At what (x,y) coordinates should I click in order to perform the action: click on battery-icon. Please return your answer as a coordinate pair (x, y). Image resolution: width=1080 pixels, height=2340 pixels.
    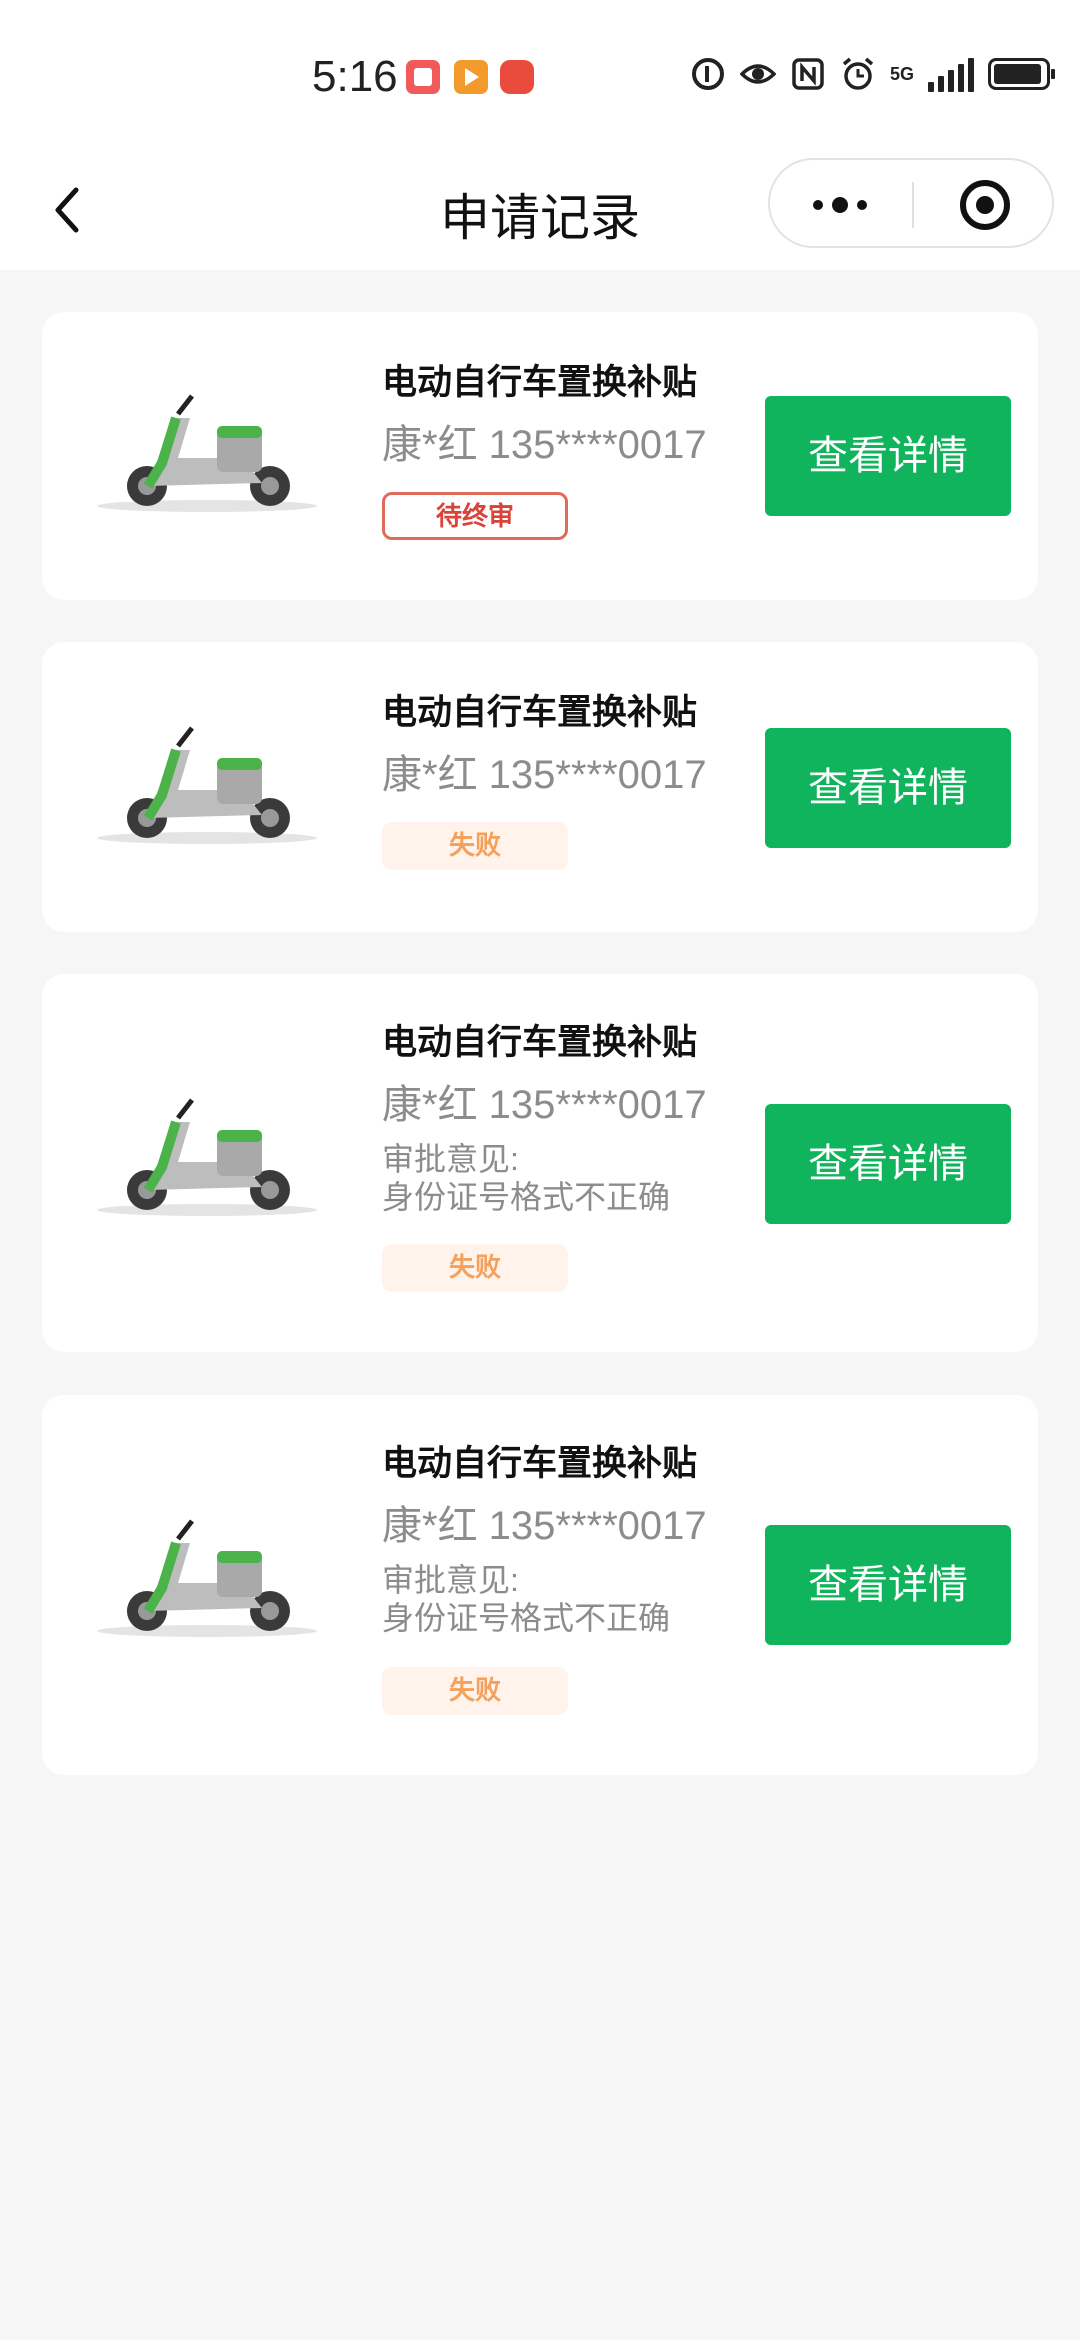
    Looking at the image, I should click on (1021, 74).